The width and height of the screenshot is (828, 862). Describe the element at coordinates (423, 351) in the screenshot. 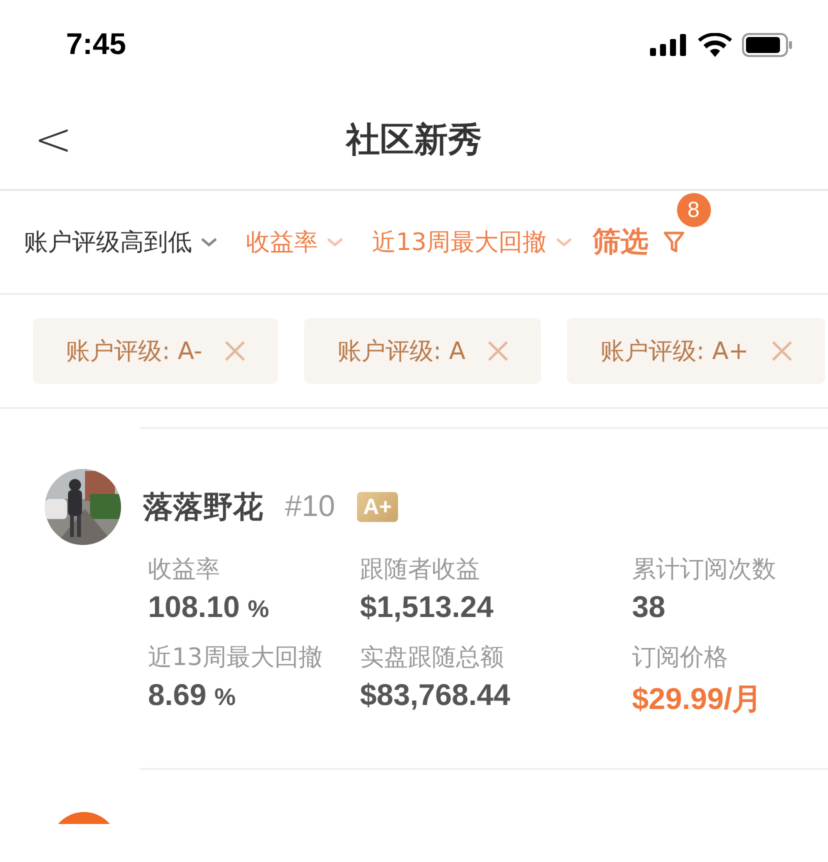

I see `filter-chip: 账户评级: A` at that location.